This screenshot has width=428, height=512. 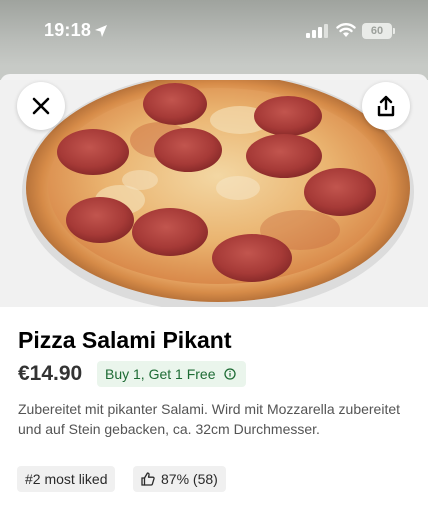 I want to click on share-icon, so click(x=386, y=106).